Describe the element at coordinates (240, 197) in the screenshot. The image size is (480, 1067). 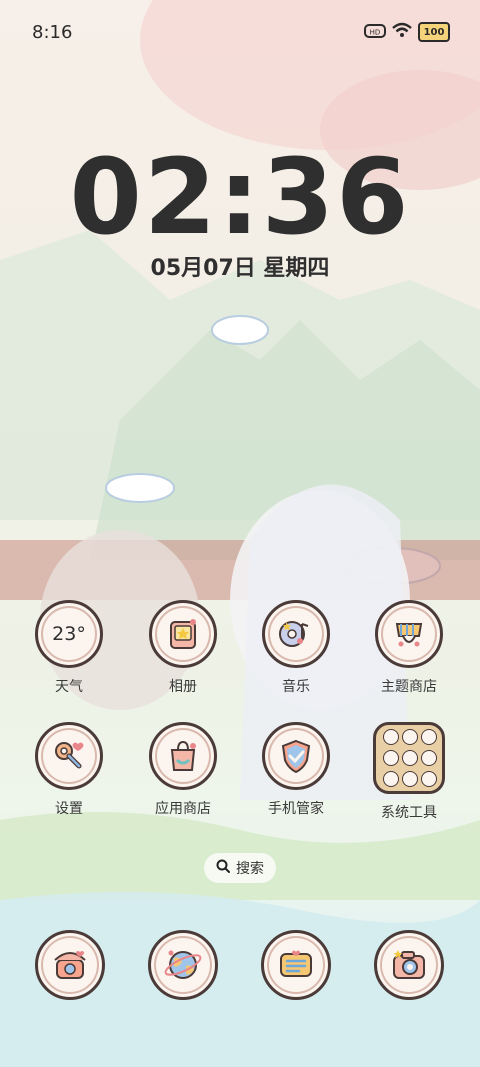
I see `lockscreen-clock: 02:36` at that location.